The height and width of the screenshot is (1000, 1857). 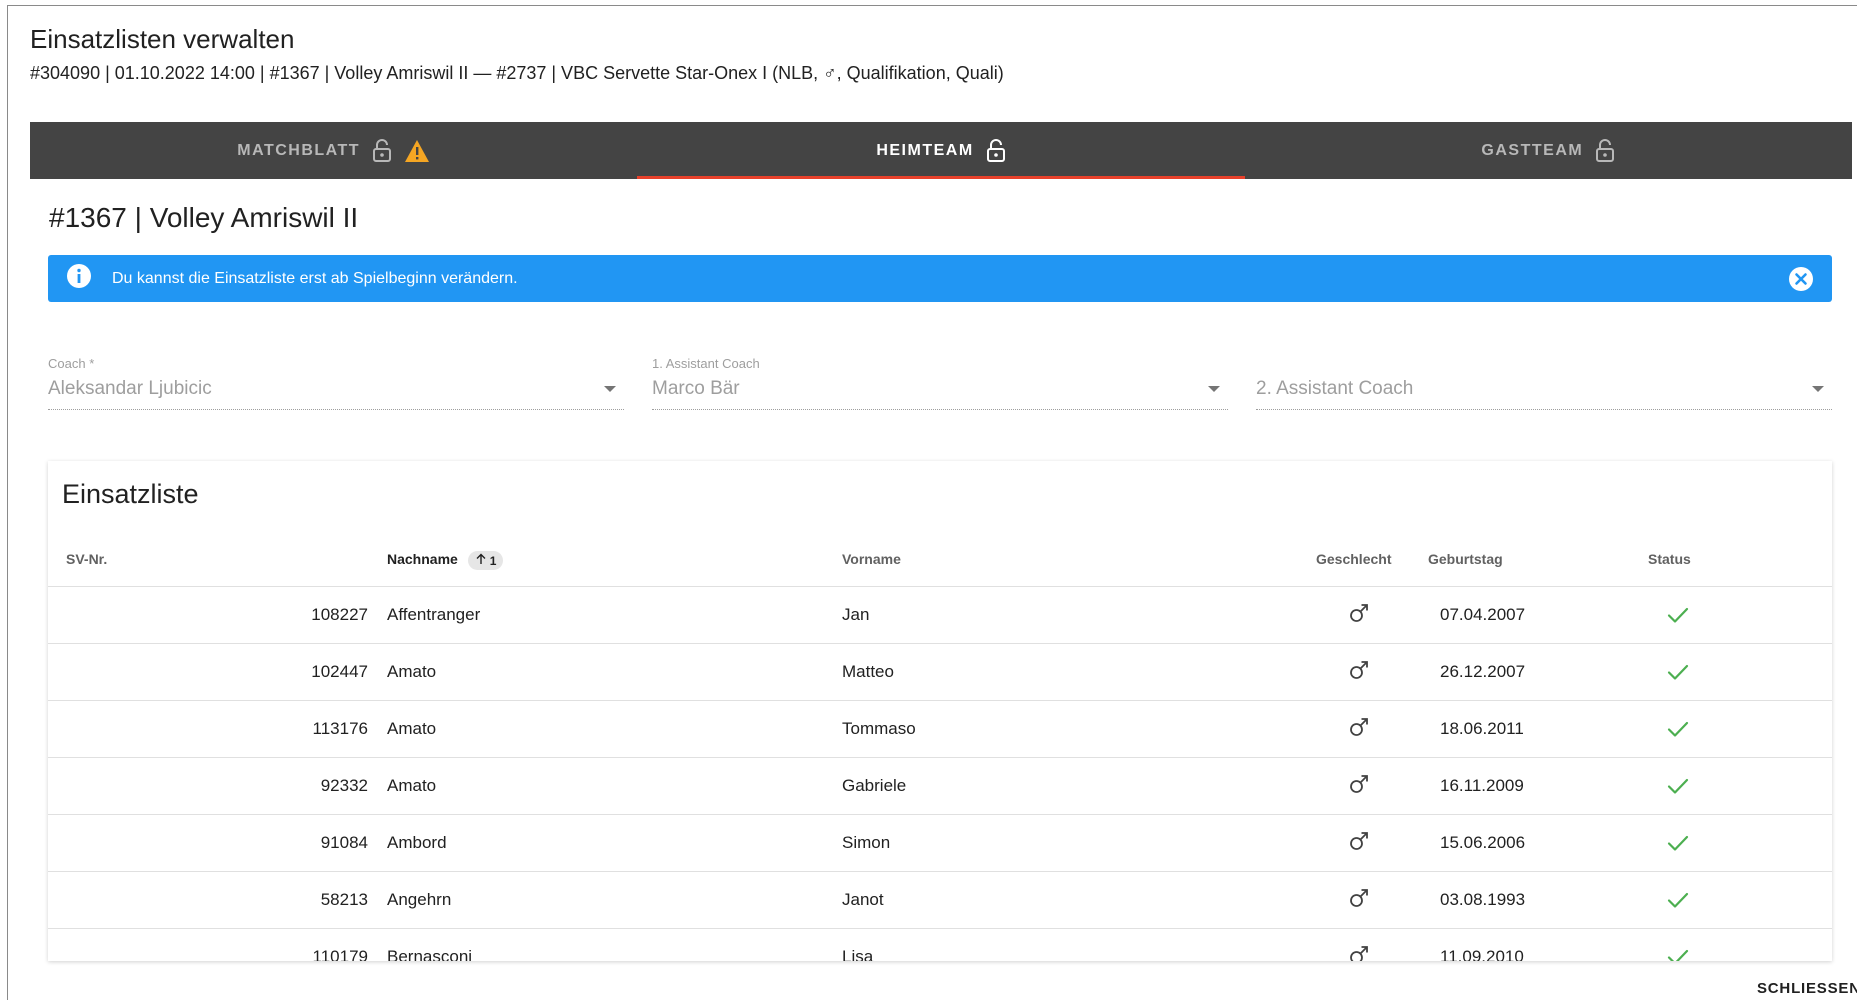 What do you see at coordinates (1801, 279) in the screenshot?
I see `close-alert-icon` at bounding box center [1801, 279].